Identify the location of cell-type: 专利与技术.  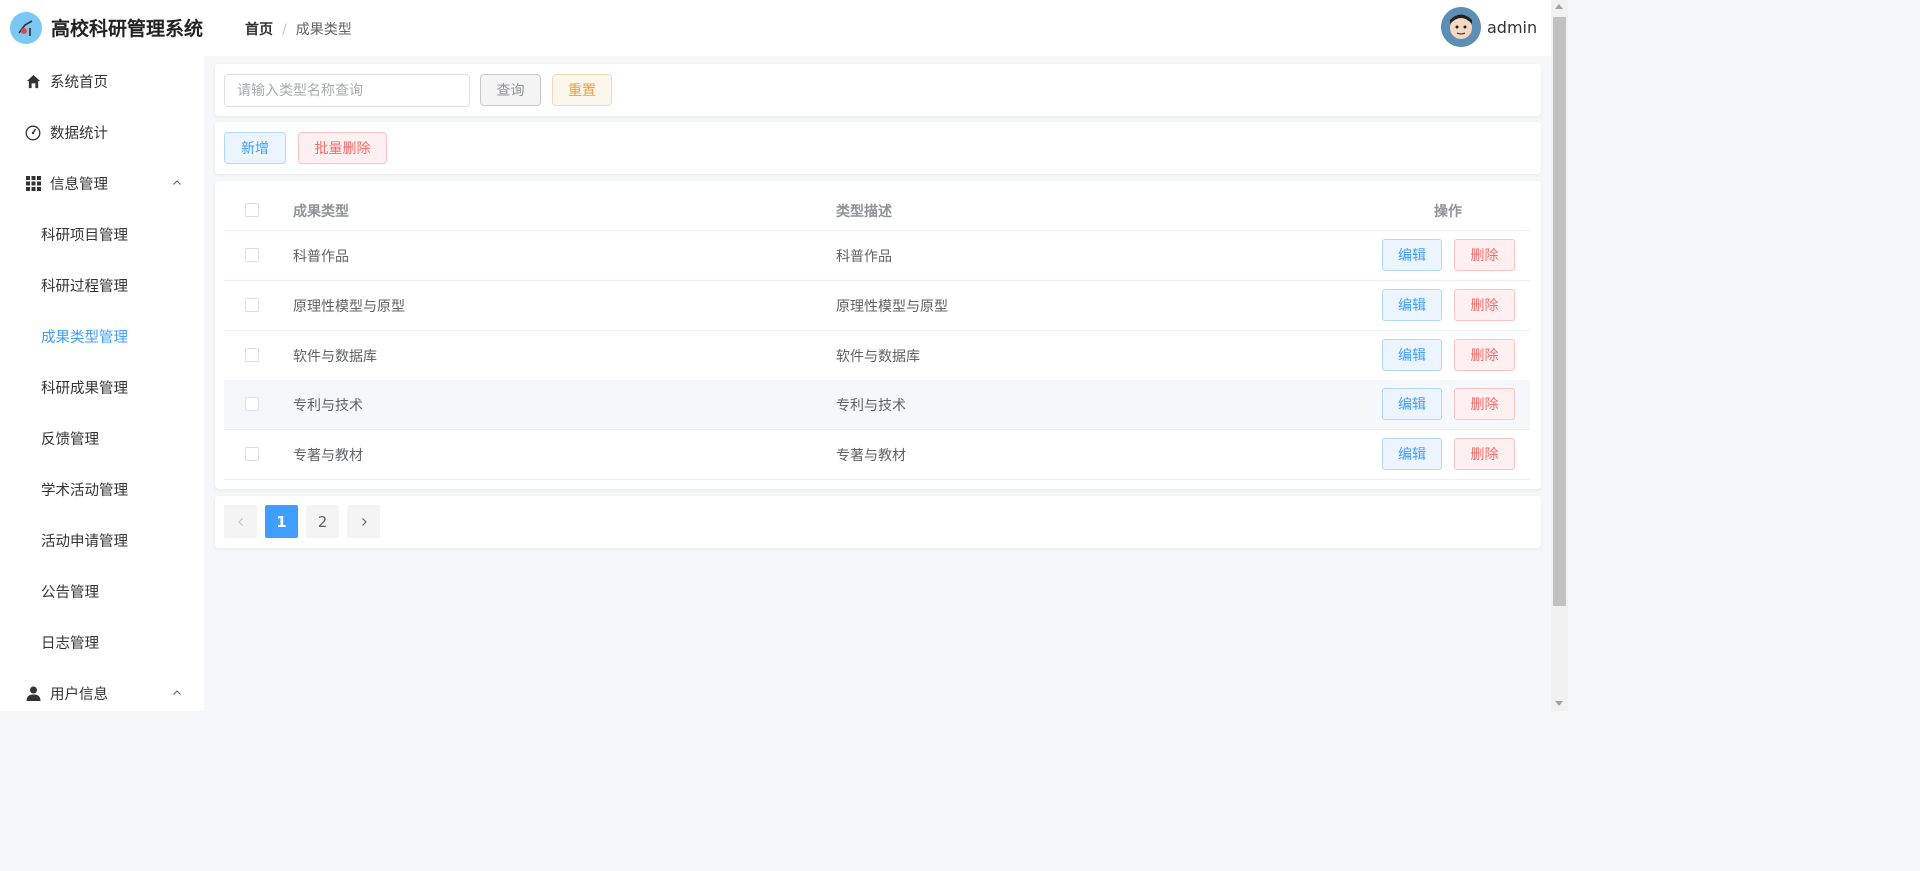
(328, 406).